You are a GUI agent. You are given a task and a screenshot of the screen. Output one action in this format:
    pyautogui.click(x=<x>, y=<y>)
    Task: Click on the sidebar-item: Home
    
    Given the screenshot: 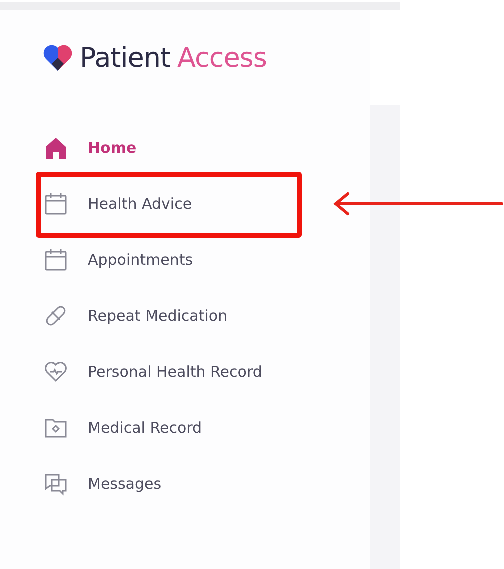 What is the action you would take?
    pyautogui.click(x=90, y=148)
    